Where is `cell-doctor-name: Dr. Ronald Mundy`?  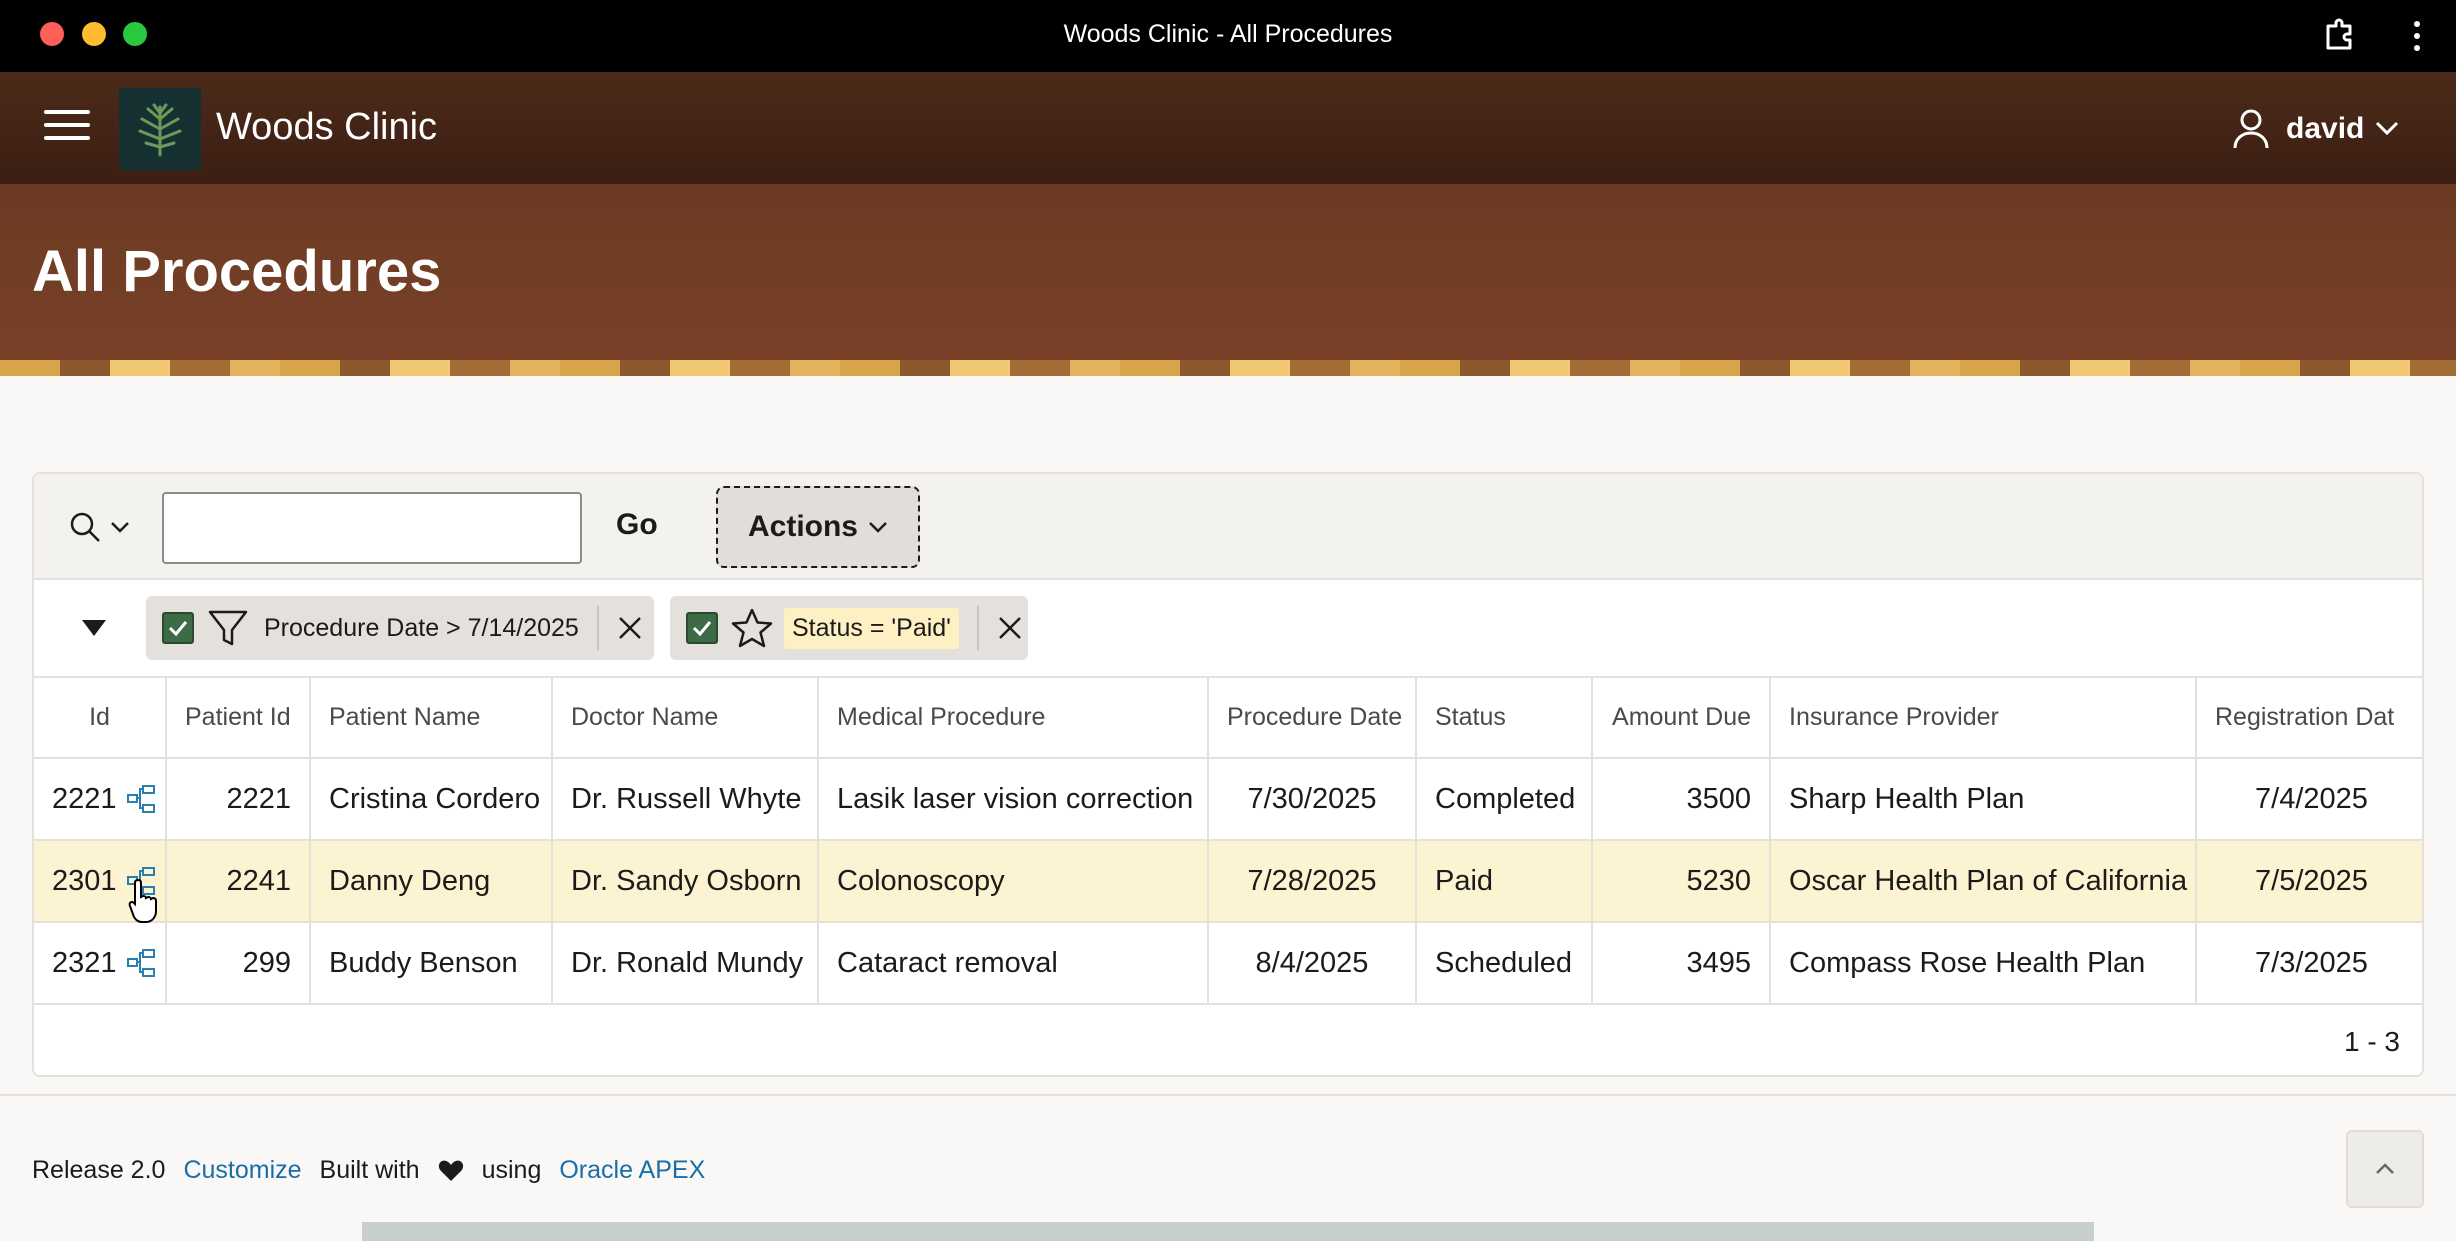
cell-doctor-name: Dr. Ronald Mundy is located at coordinates (685, 963).